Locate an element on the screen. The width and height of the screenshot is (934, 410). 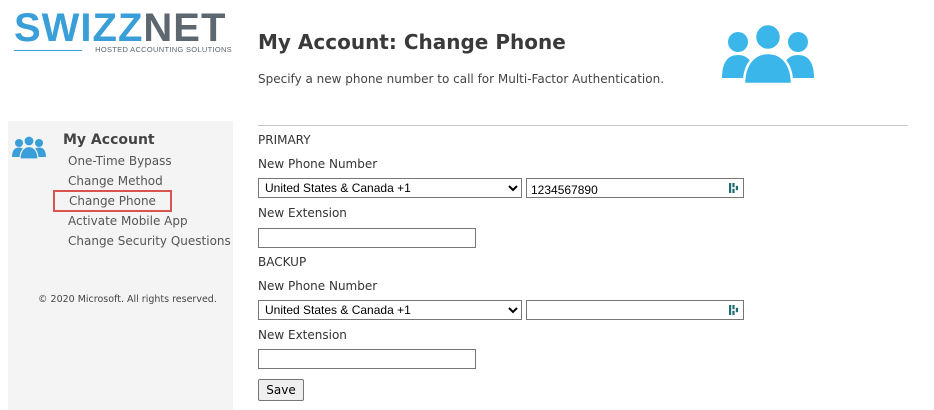
backup-phone-label: New Phone Number is located at coordinates (318, 286).